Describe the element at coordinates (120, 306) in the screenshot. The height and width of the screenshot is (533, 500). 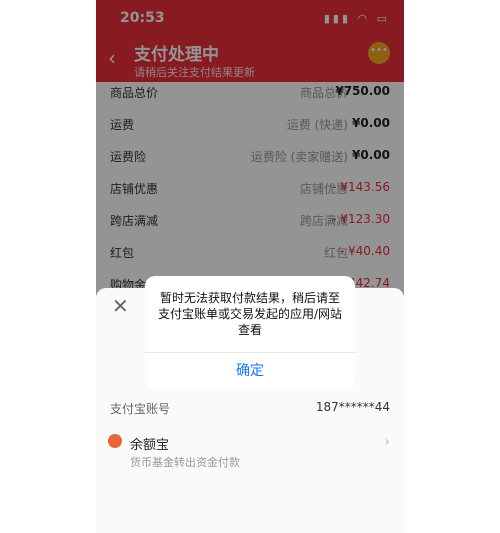
I see `close-icon: ✕` at that location.